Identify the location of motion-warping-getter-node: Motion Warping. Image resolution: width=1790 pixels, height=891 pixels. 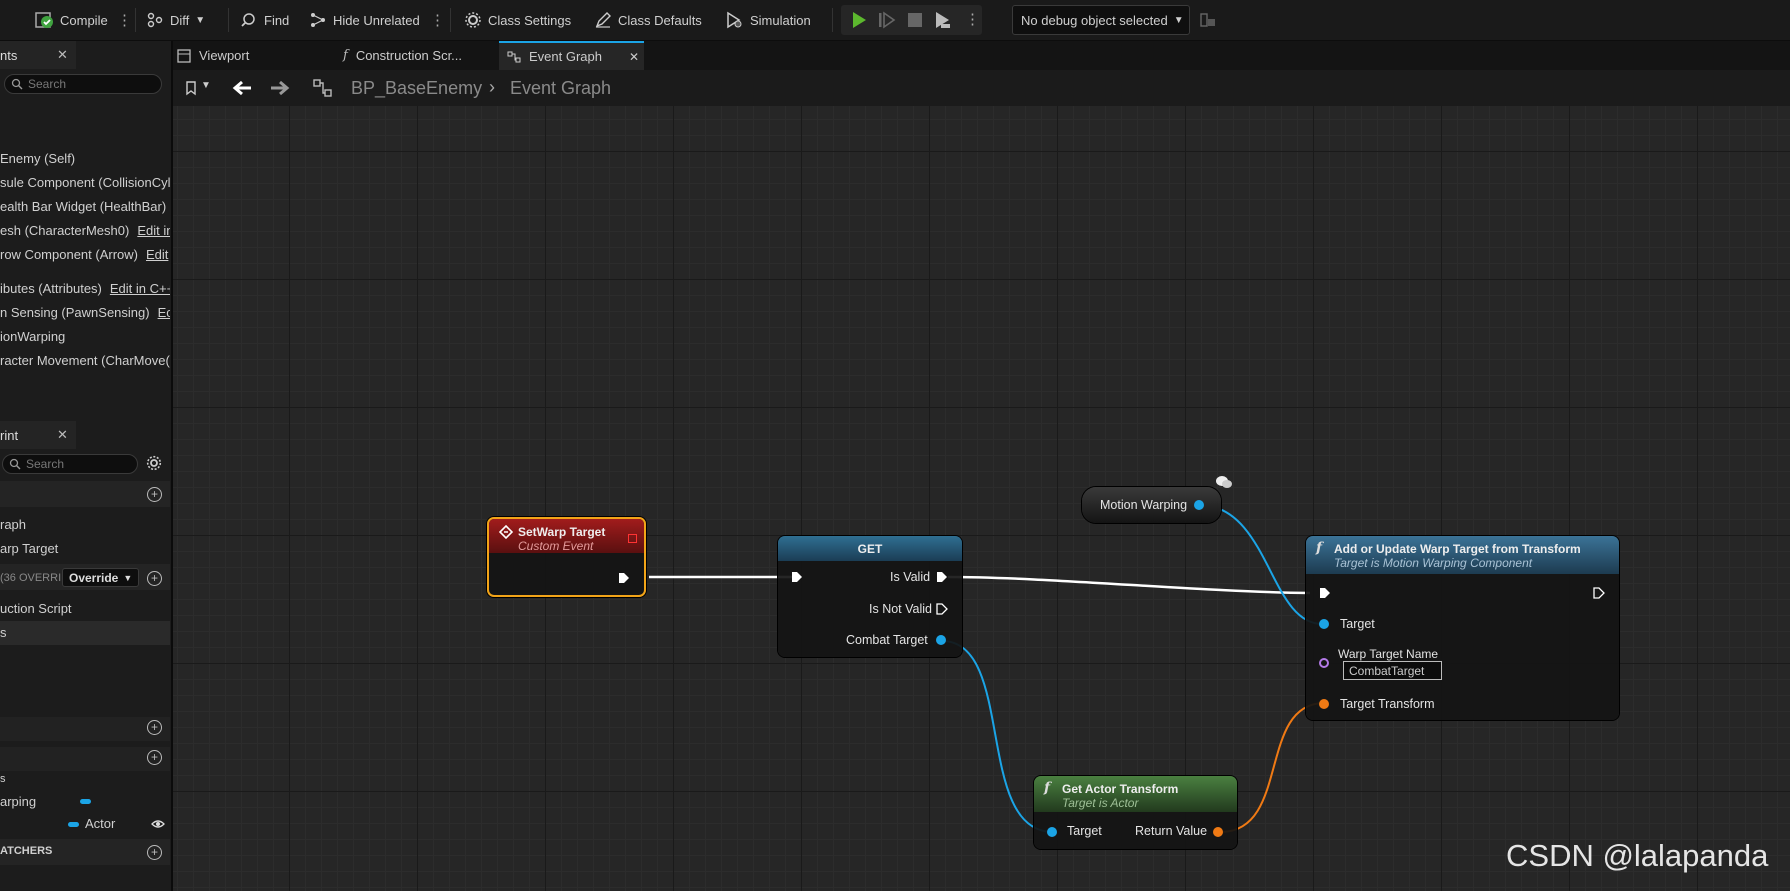
(1151, 505).